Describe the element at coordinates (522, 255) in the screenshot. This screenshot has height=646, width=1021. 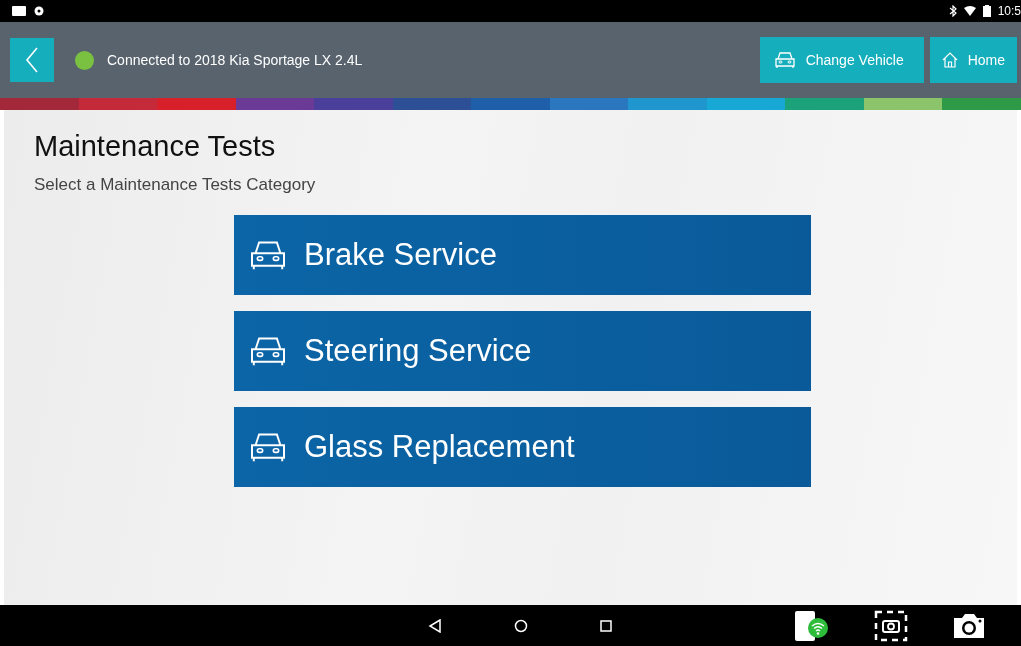
I see `category-button: Brake Service` at that location.